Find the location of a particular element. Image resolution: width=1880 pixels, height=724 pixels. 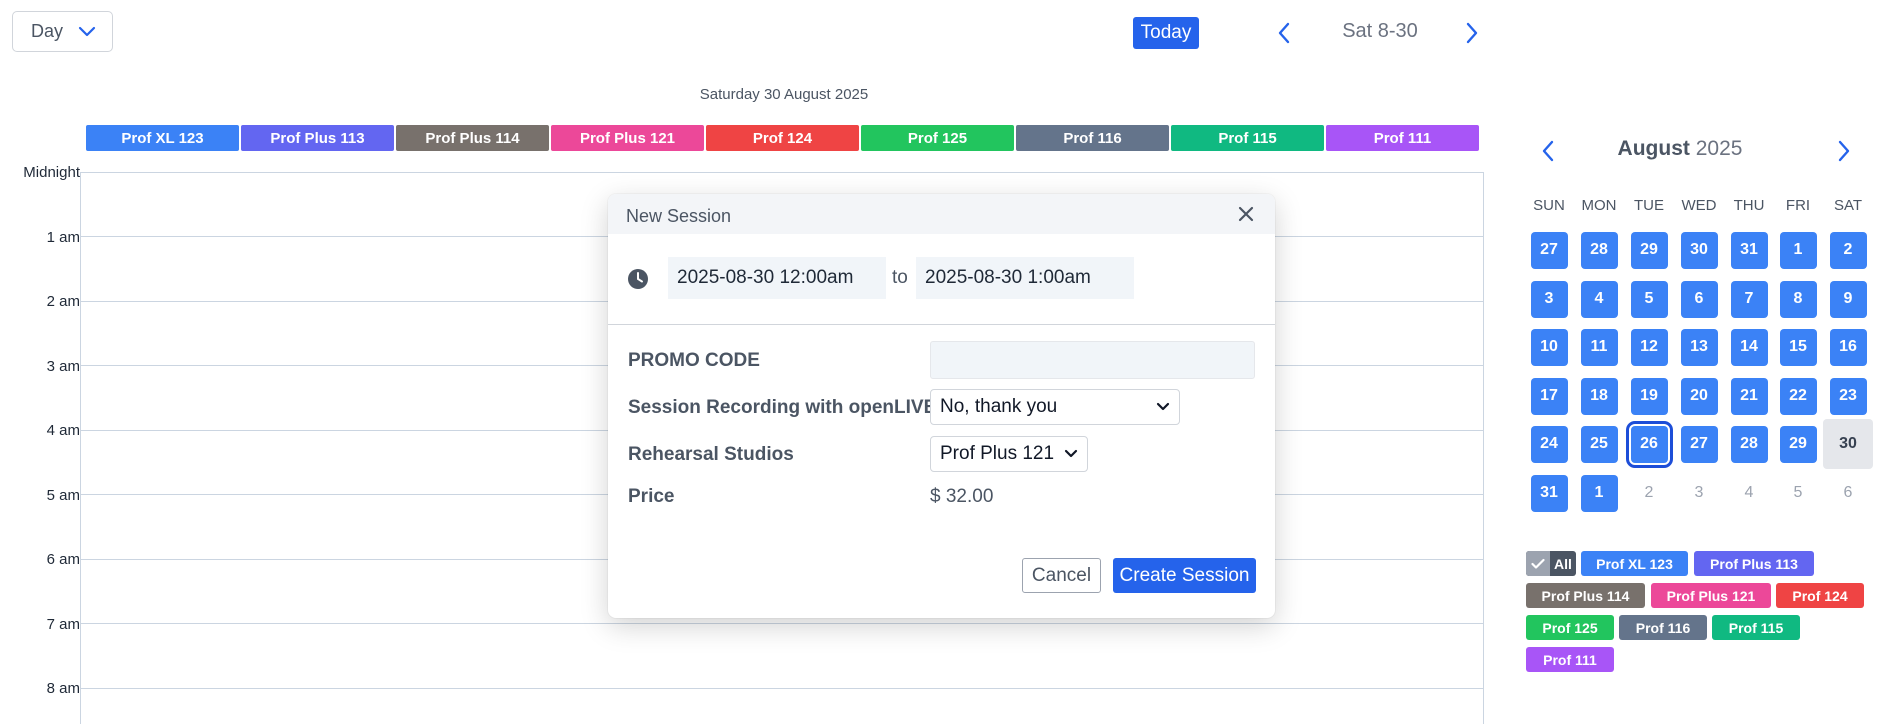

calendar-day: 13 is located at coordinates (1699, 347).